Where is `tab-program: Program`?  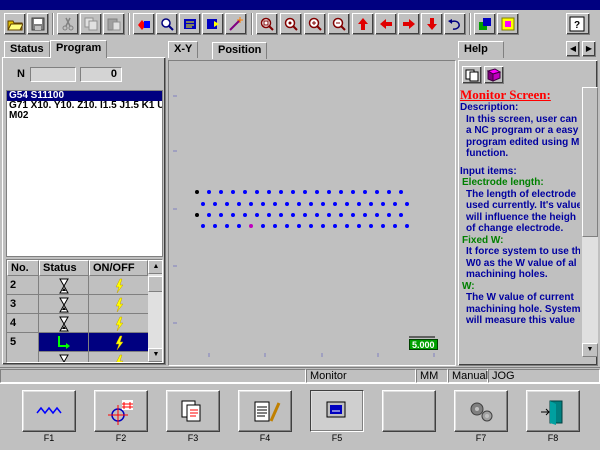
tab-program: Program is located at coordinates (79, 49).